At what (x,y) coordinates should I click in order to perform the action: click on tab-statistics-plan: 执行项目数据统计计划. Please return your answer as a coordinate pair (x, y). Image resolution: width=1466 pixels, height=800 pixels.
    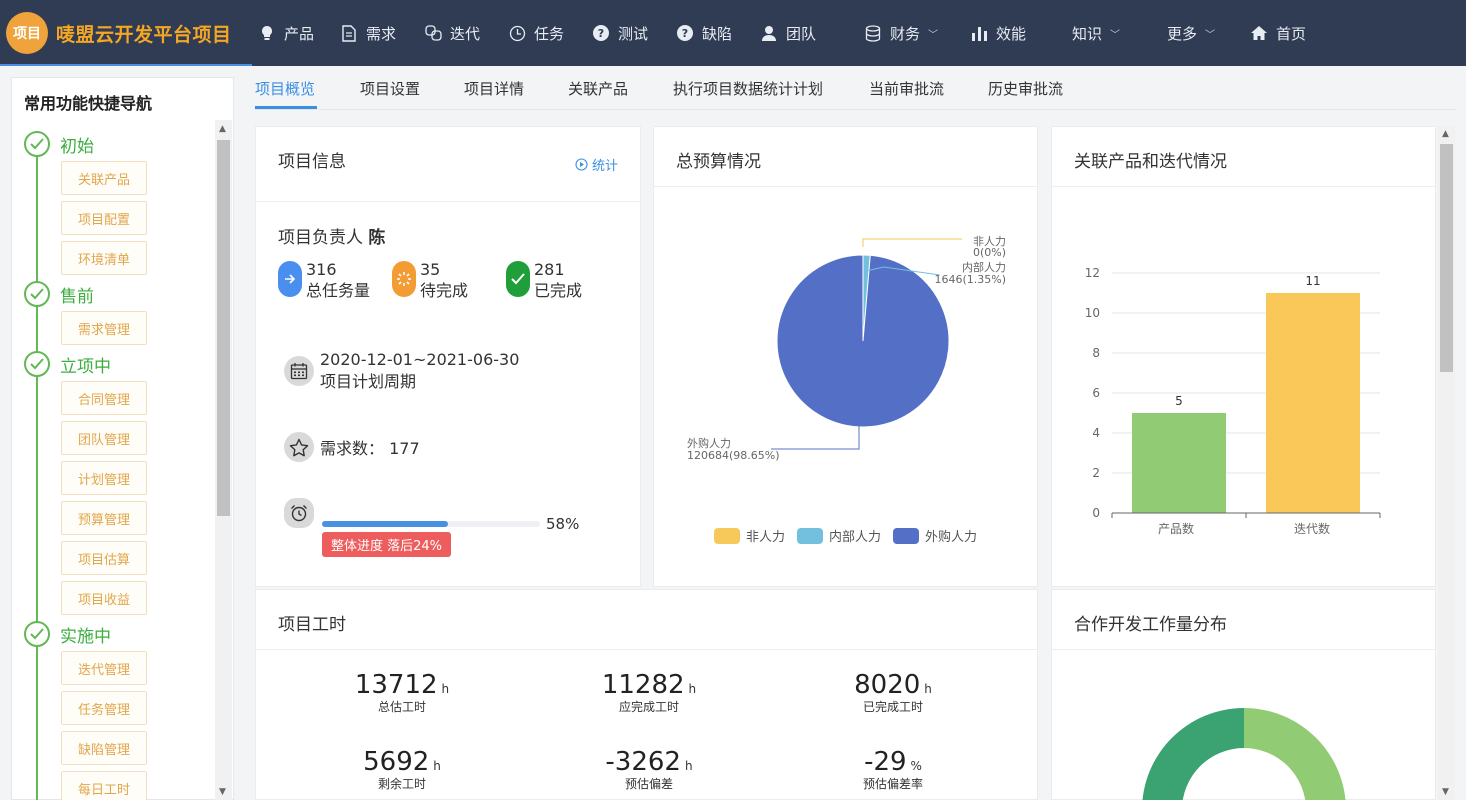
    Looking at the image, I should click on (748, 88).